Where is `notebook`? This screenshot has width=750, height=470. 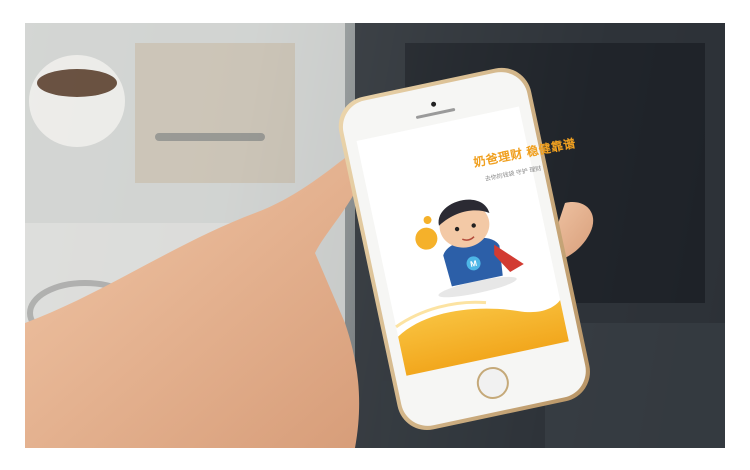
notebook is located at coordinates (215, 113).